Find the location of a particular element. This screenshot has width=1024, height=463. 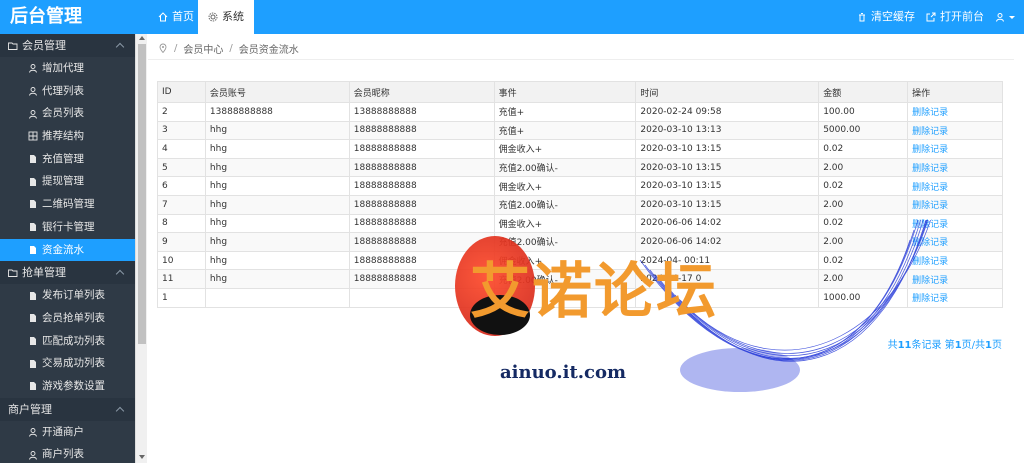

sidebar-item-label: 会员抢单列表 is located at coordinates (73, 317).